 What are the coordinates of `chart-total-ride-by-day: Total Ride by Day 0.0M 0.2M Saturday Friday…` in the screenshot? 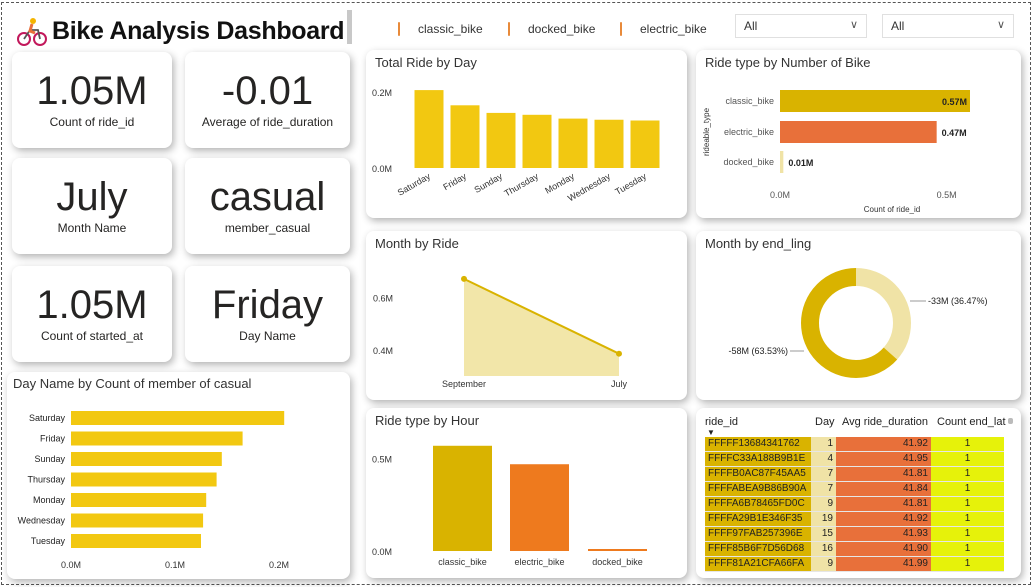 It's located at (526, 134).